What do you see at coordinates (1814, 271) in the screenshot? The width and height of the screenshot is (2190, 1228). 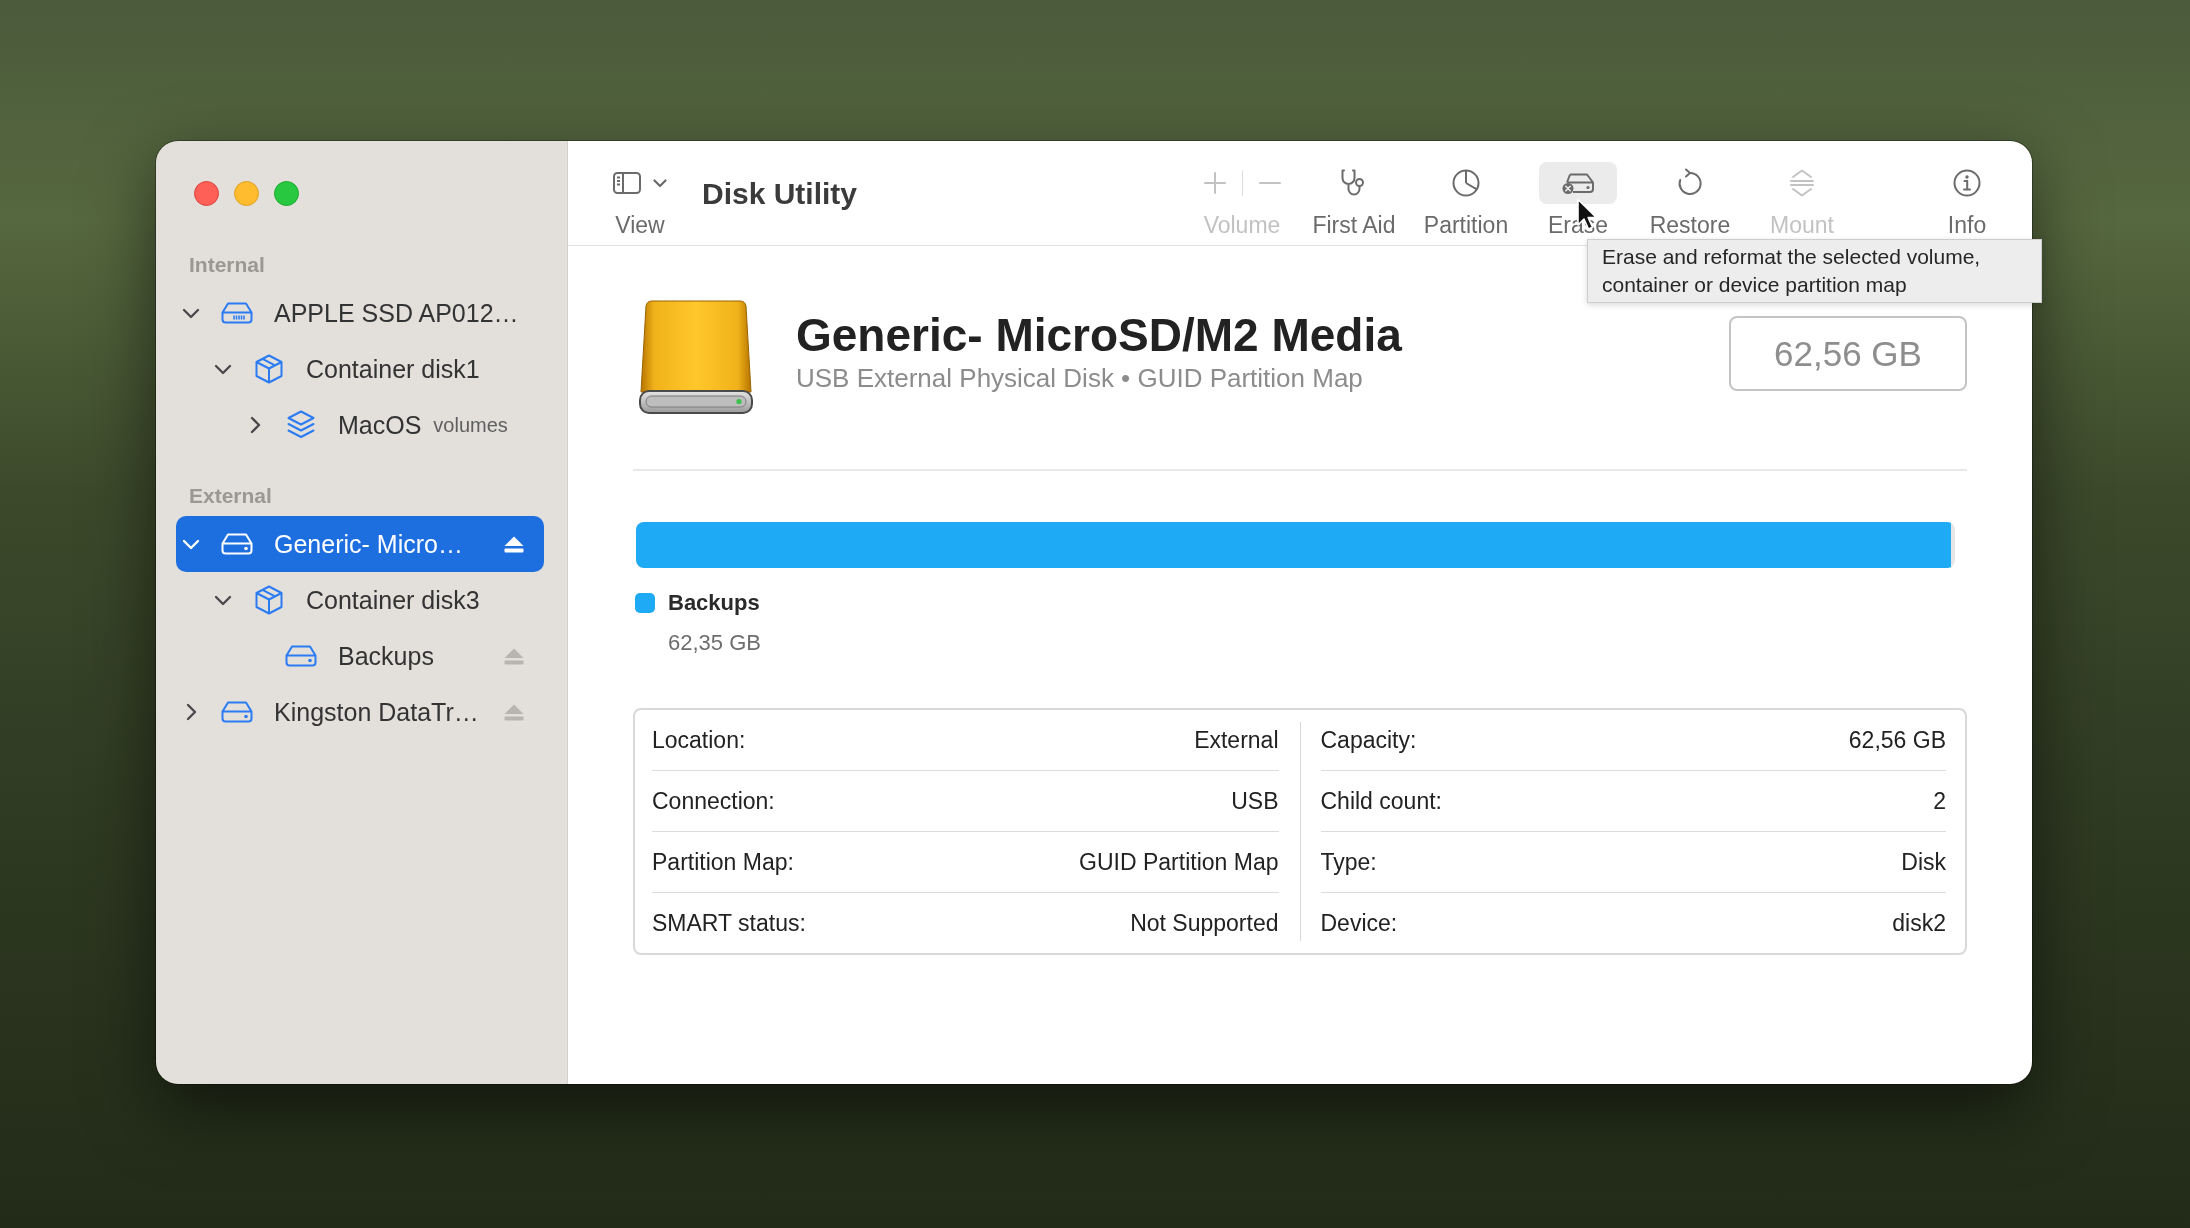 I see `tooltip: Erase and reformat the selected volume, container or device partition map` at bounding box center [1814, 271].